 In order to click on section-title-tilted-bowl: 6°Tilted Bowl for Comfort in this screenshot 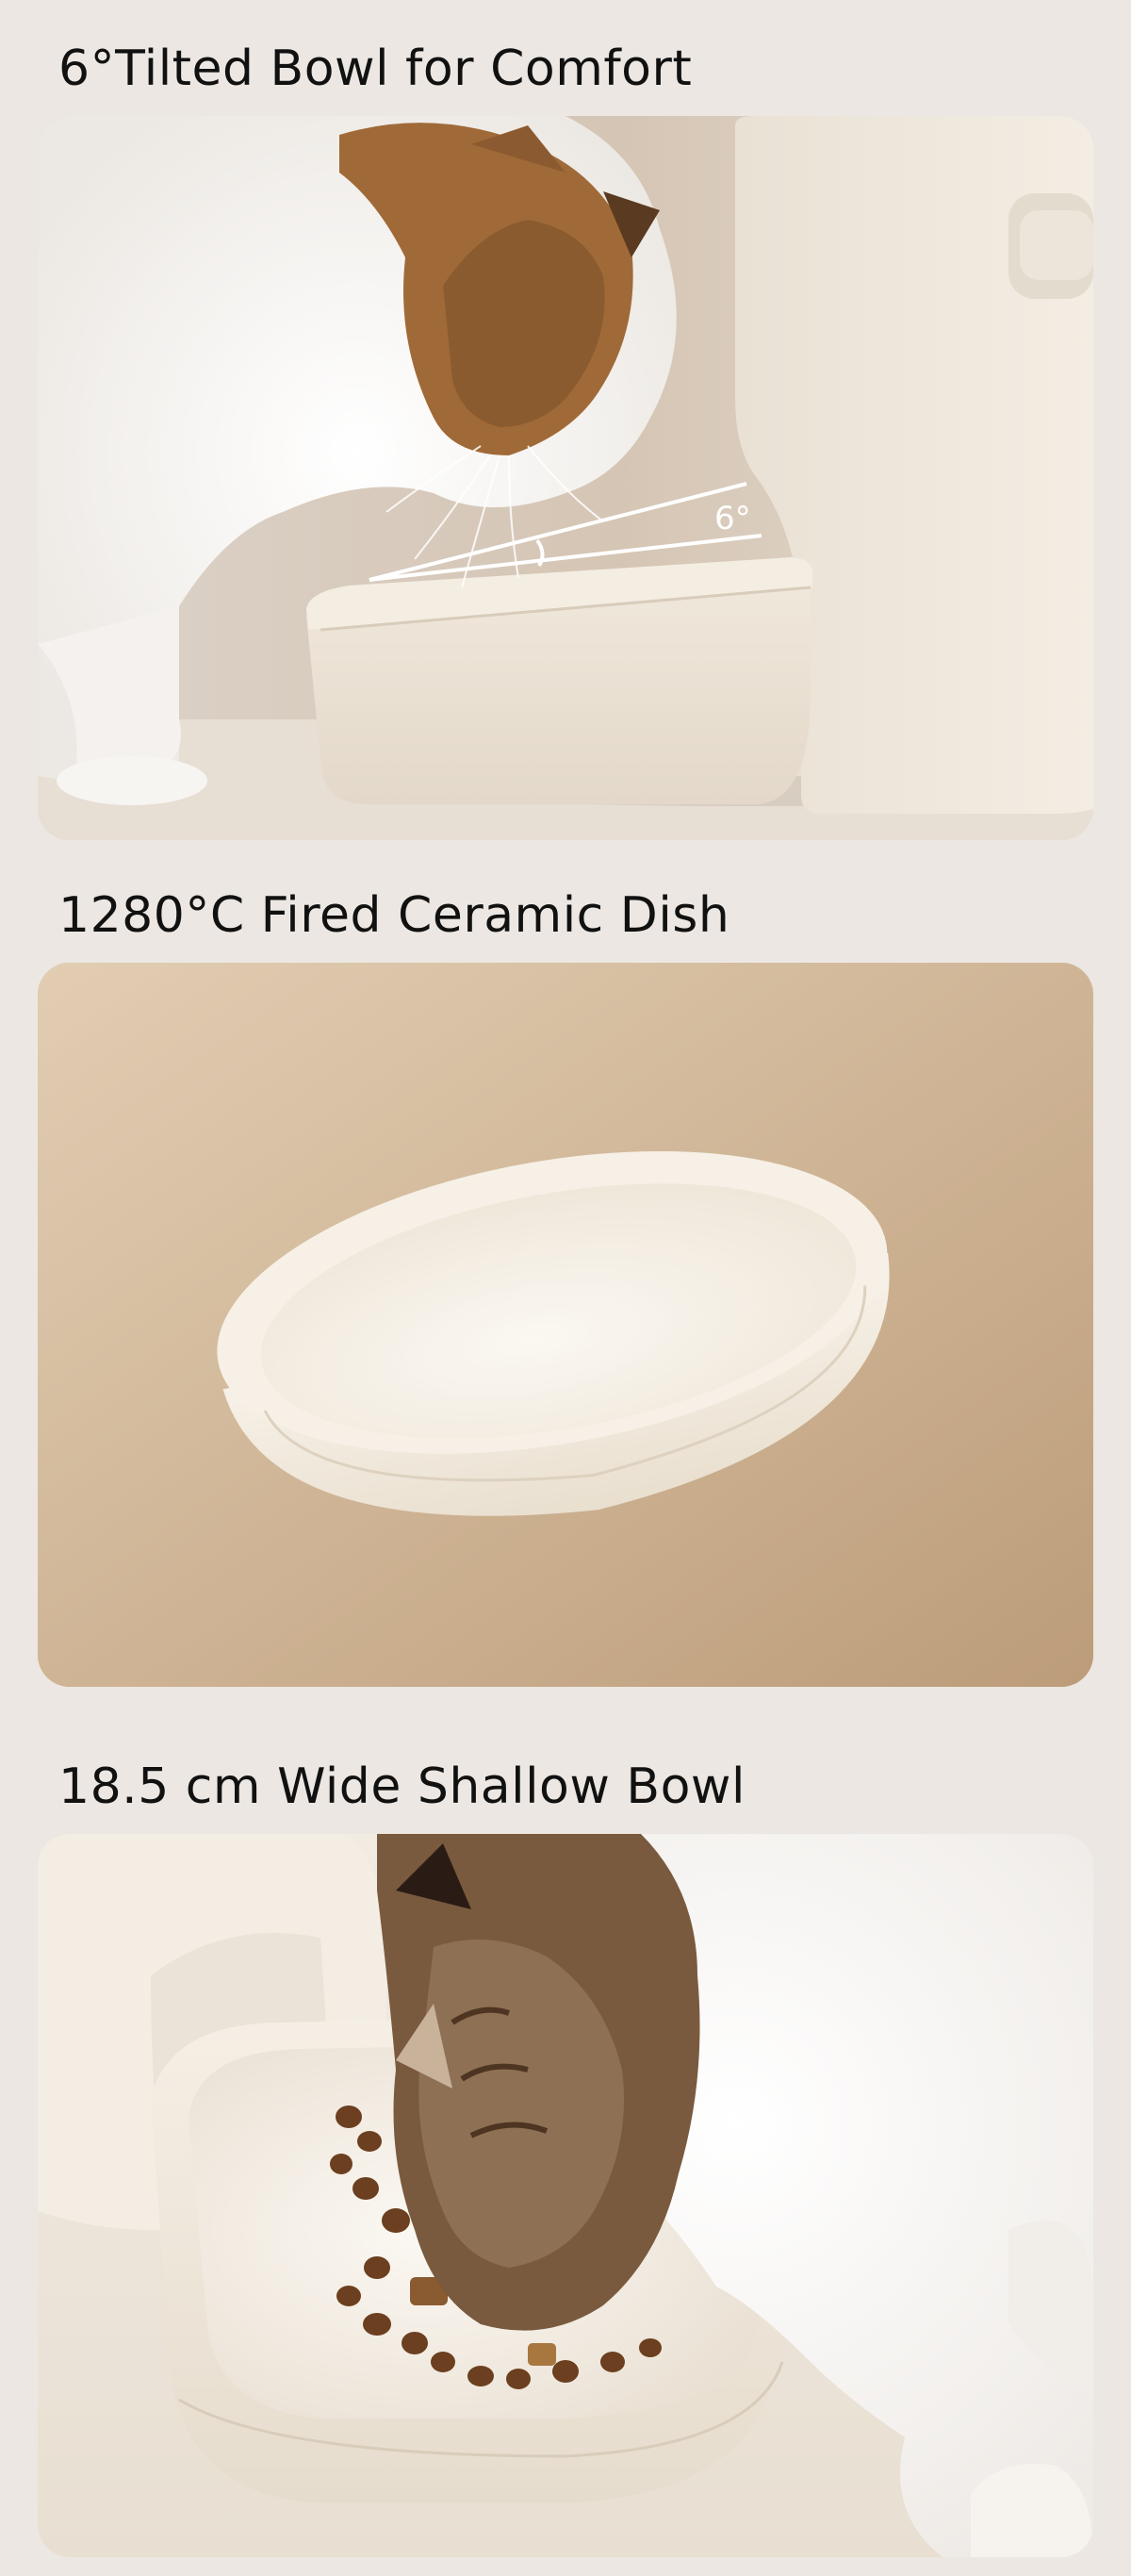, I will do `click(376, 69)`.